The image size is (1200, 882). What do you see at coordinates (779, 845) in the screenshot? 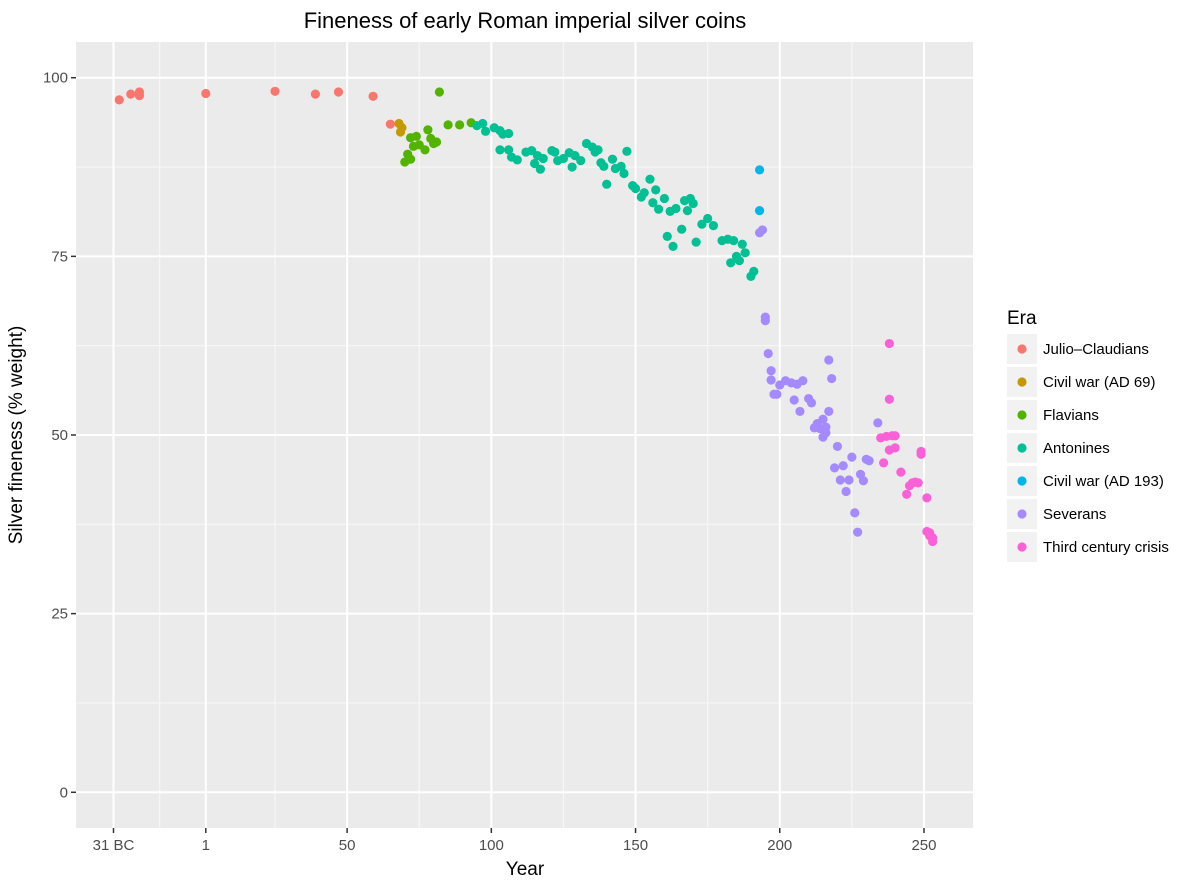
I see `x-tick-label: 200` at bounding box center [779, 845].